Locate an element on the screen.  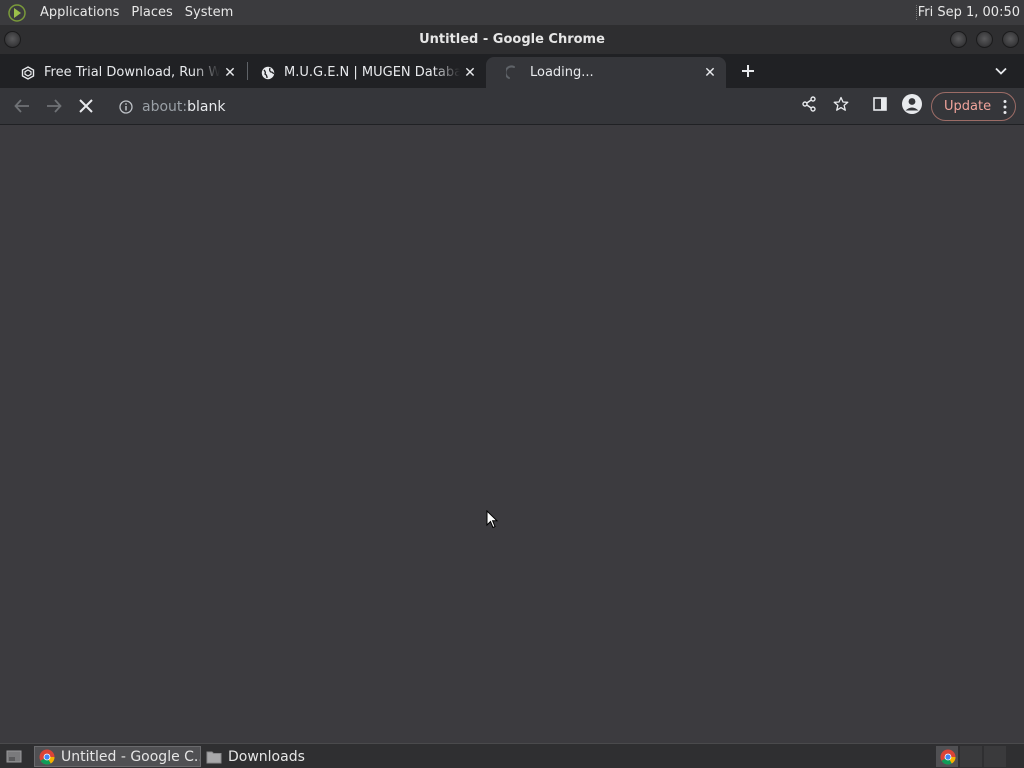
window-title: Untitled - Google Chrome is located at coordinates (512, 39).